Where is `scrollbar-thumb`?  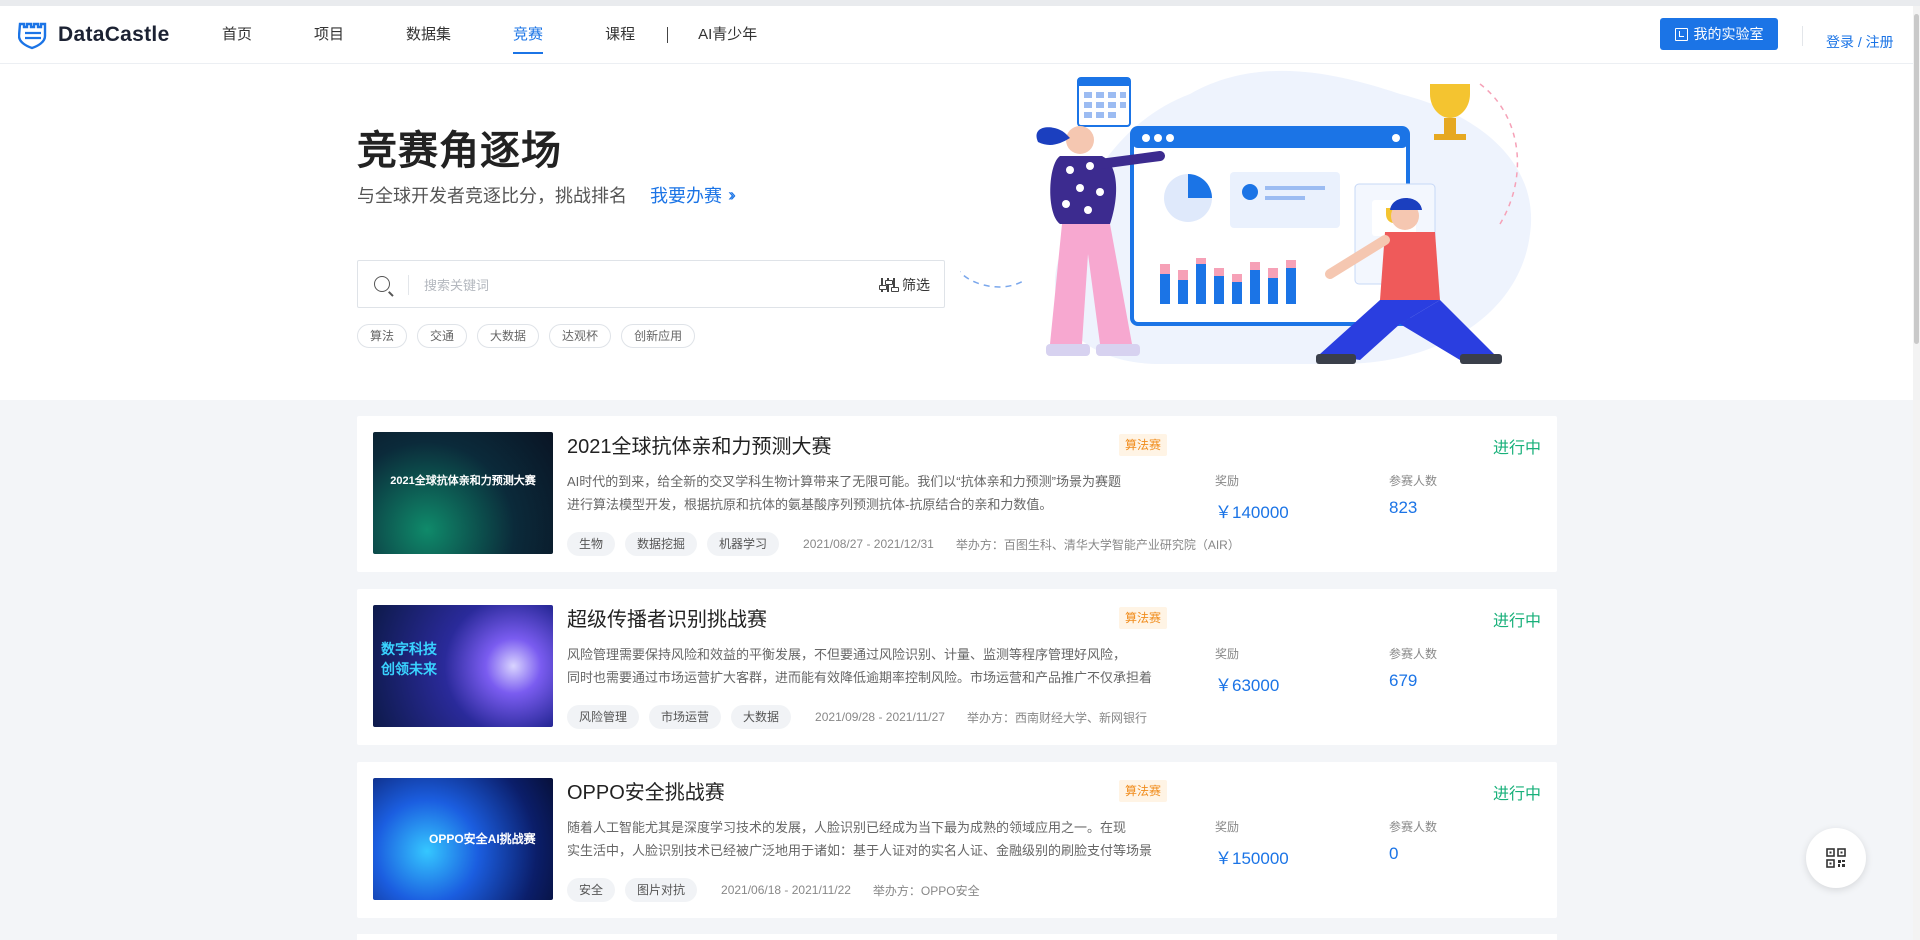 scrollbar-thumb is located at coordinates (1916, 179).